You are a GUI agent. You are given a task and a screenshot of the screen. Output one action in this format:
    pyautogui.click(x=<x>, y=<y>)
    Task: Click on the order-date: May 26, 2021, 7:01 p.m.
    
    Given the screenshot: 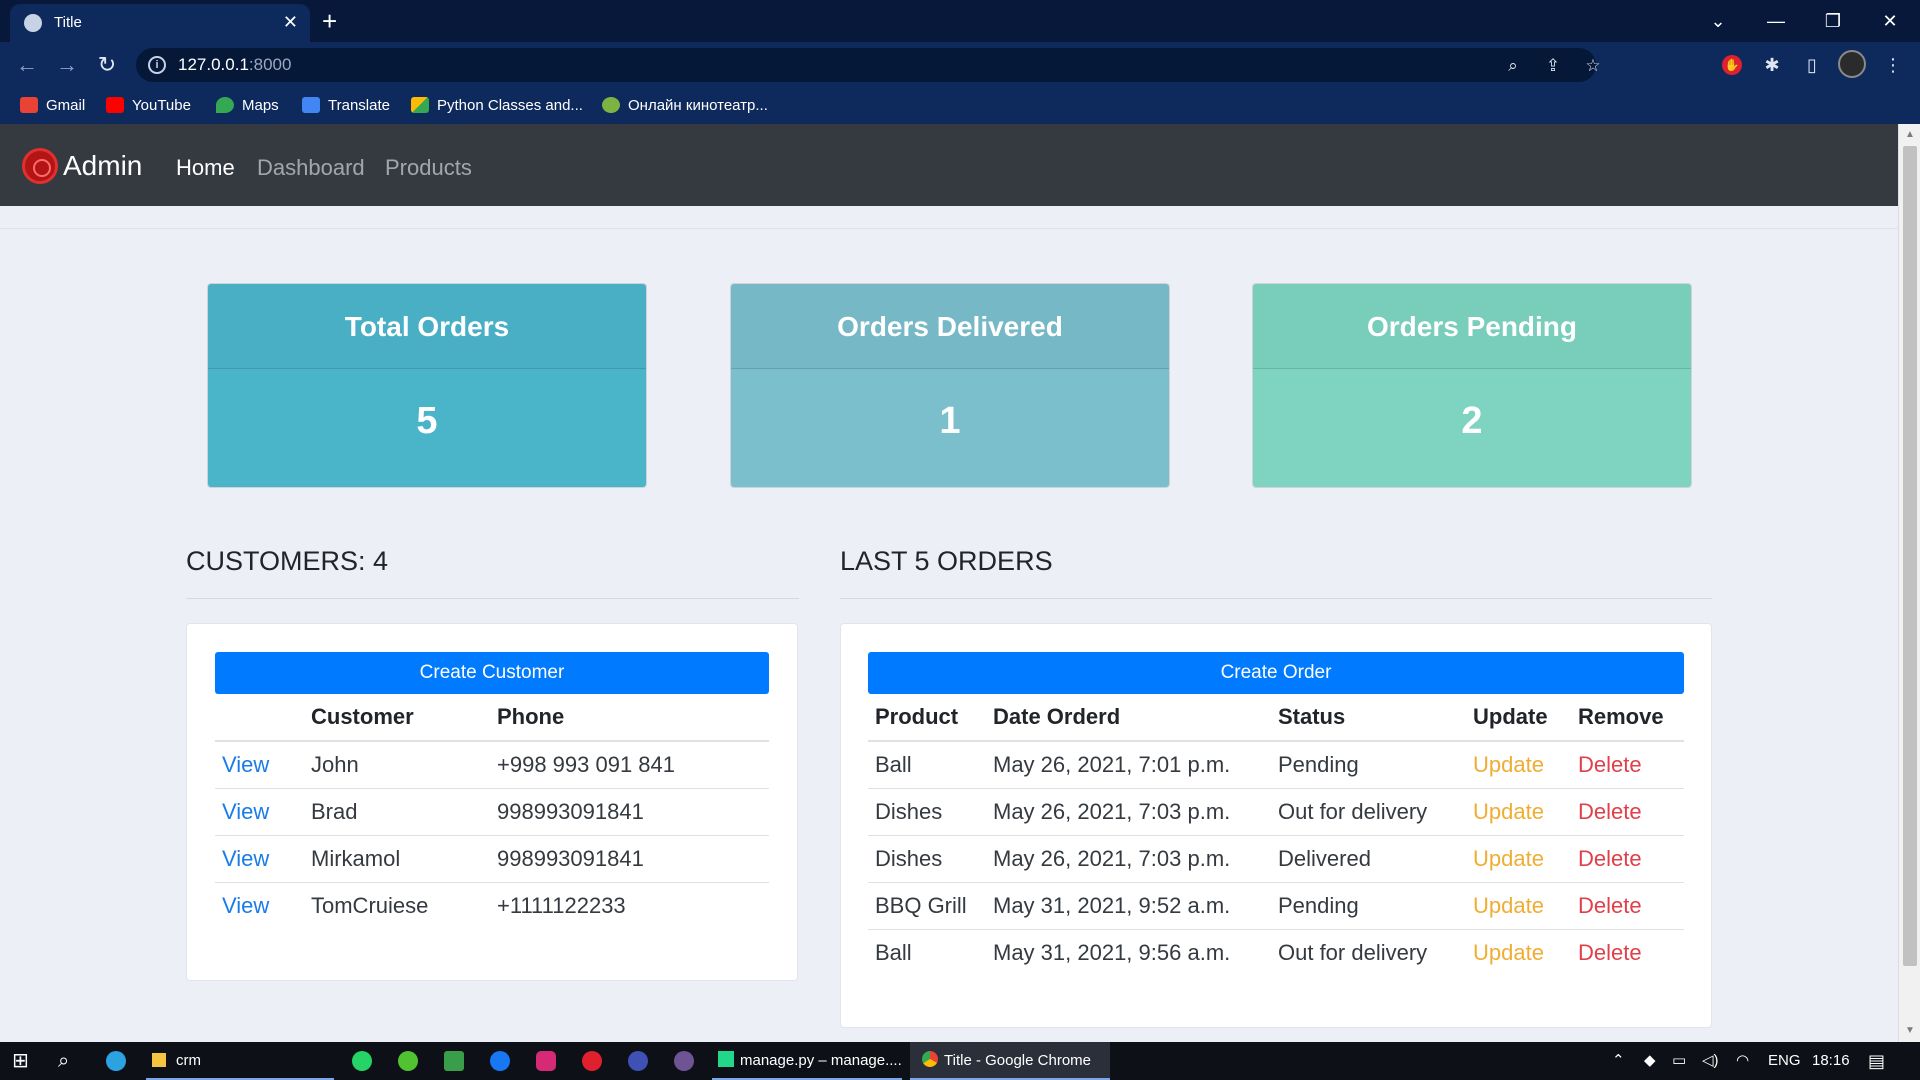 What is the action you would take?
    pyautogui.click(x=1128, y=764)
    